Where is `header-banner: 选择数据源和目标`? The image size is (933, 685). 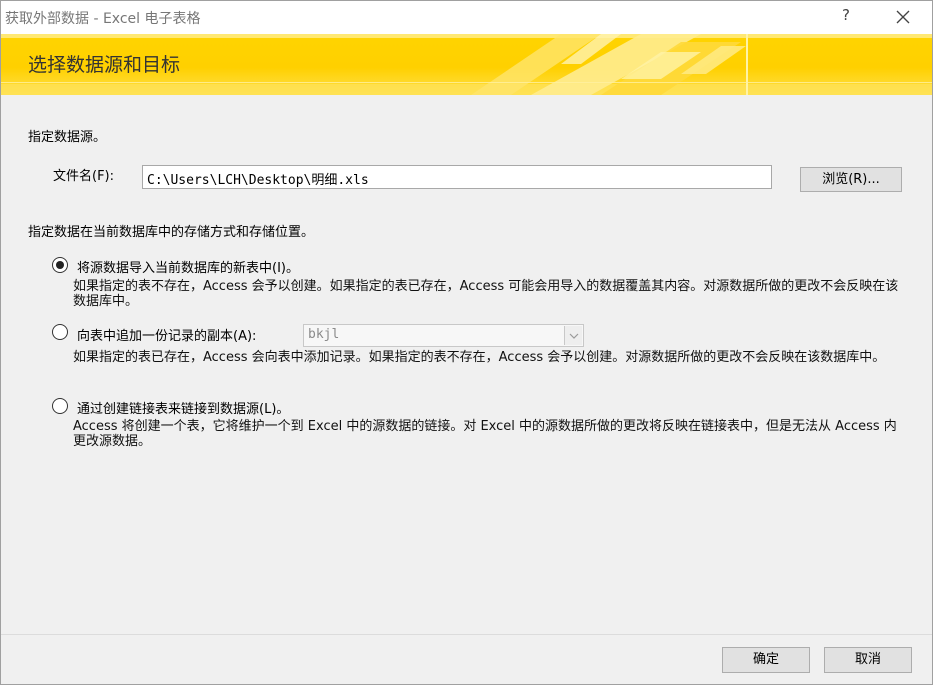
header-banner: 选择数据源和目标 is located at coordinates (466, 64).